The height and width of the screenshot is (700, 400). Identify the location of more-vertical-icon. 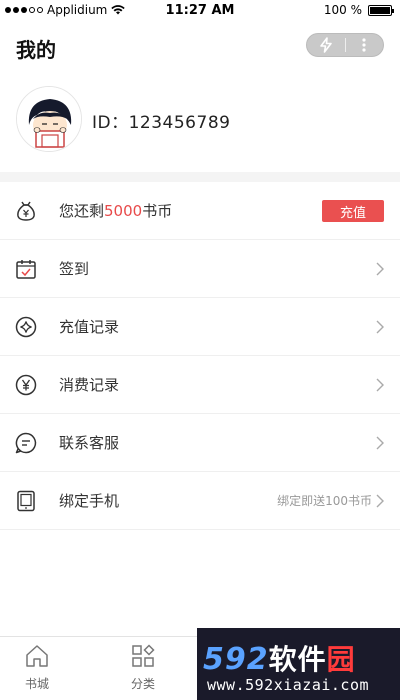
(364, 45).